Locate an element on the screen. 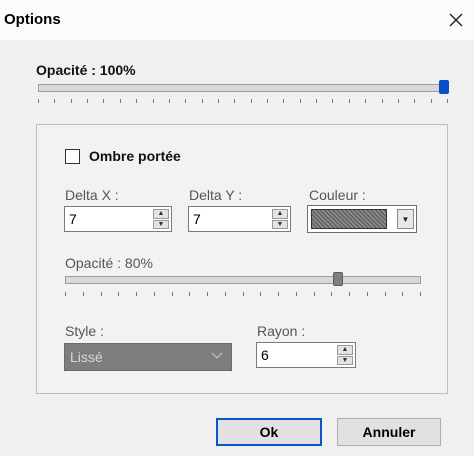  color-swatch is located at coordinates (349, 219).